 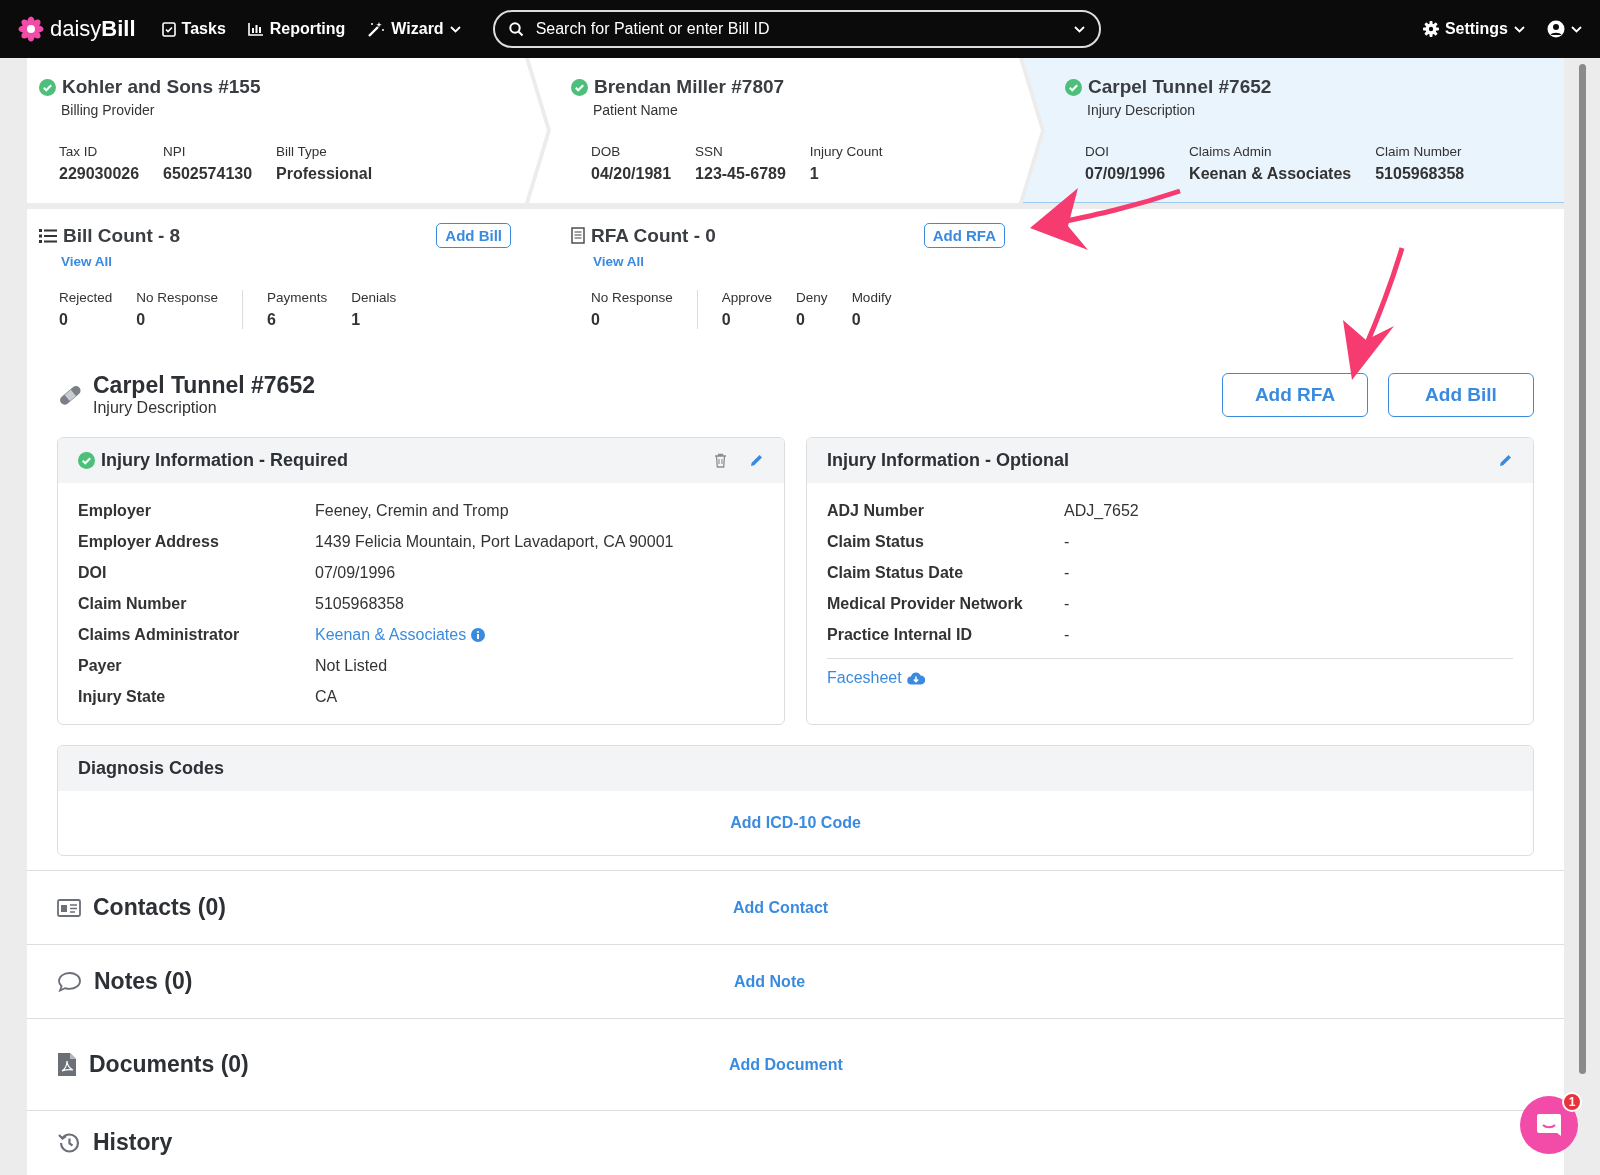 I want to click on facesheet-link: Facesheet, so click(x=876, y=678).